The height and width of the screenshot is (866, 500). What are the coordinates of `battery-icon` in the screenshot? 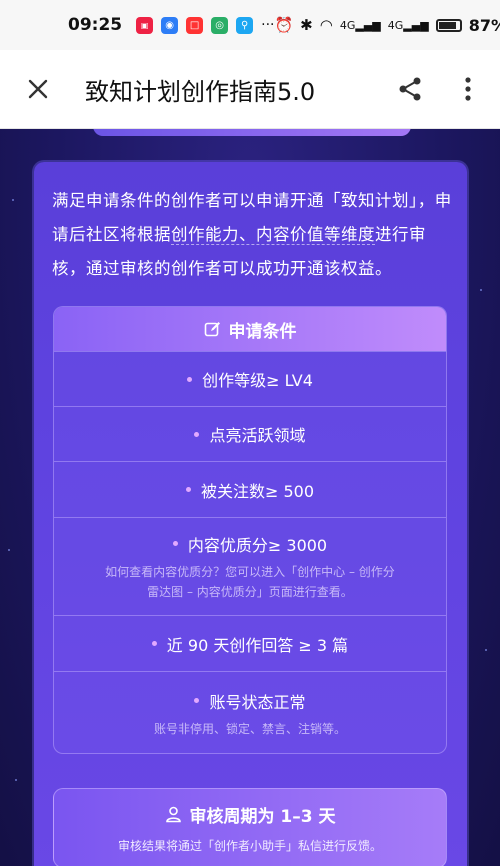 It's located at (448, 25).